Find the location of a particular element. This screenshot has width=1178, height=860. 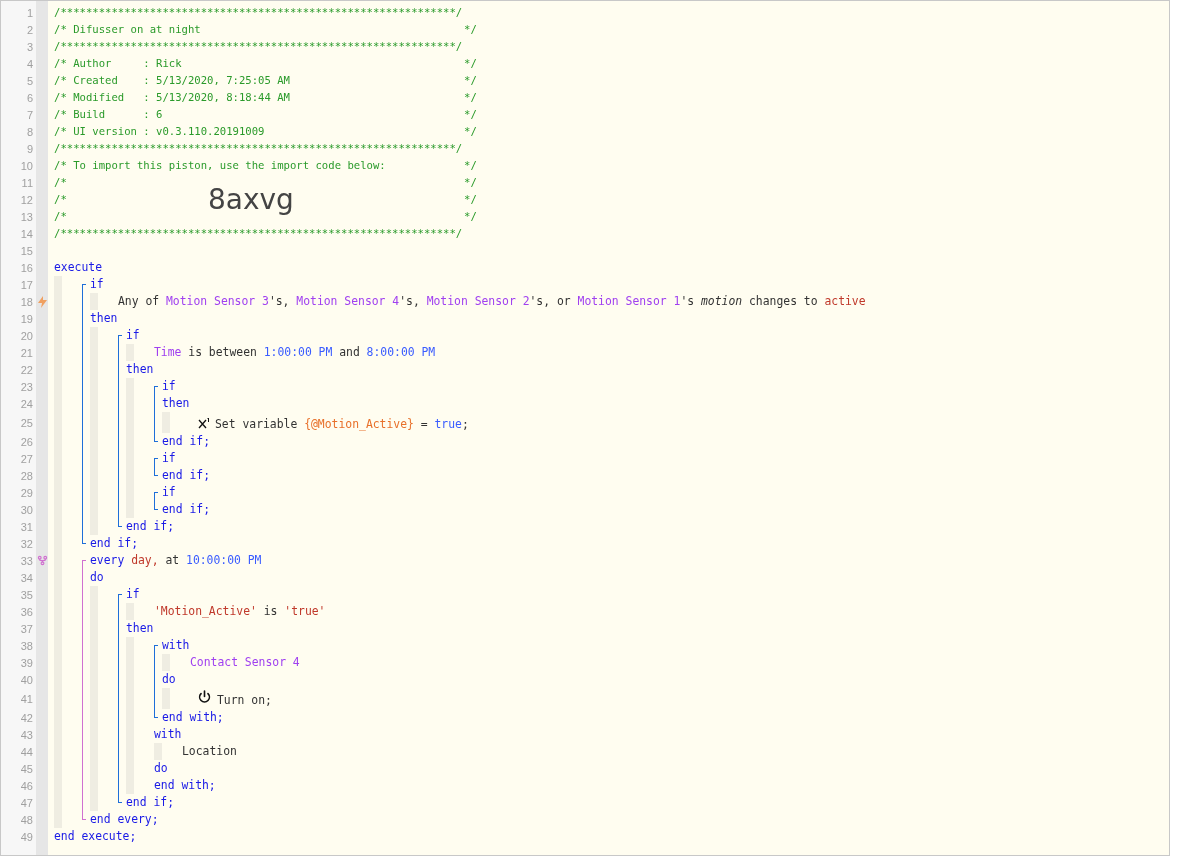

comment-text: /* Modified : 5/13/2020, 8:18:44 AM is located at coordinates (172, 97).